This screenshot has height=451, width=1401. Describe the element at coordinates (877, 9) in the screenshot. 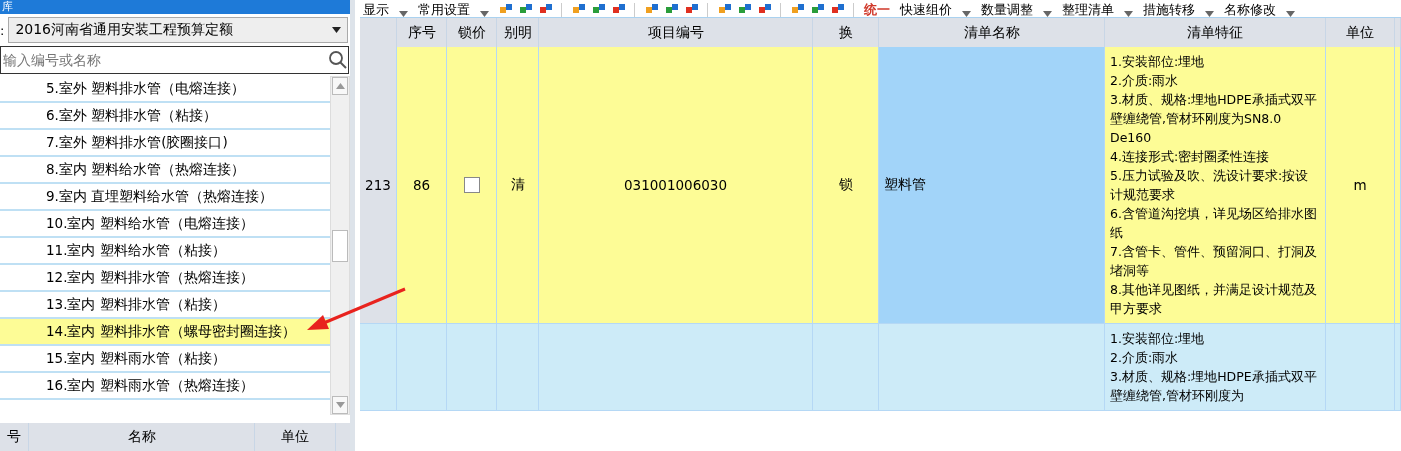

I see `toolbar-button: 统一` at that location.